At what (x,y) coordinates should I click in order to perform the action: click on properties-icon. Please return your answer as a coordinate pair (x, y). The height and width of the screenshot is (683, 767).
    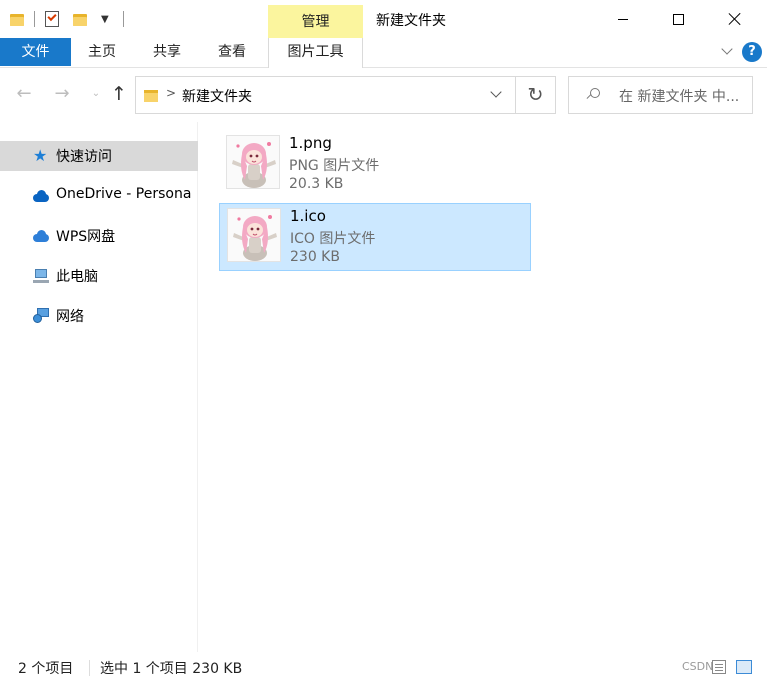
    Looking at the image, I should click on (52, 19).